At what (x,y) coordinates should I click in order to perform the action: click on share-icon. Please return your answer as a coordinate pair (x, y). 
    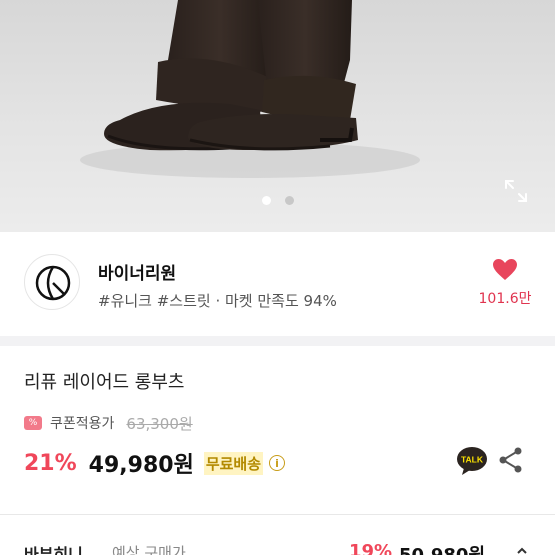
    Looking at the image, I should click on (511, 460).